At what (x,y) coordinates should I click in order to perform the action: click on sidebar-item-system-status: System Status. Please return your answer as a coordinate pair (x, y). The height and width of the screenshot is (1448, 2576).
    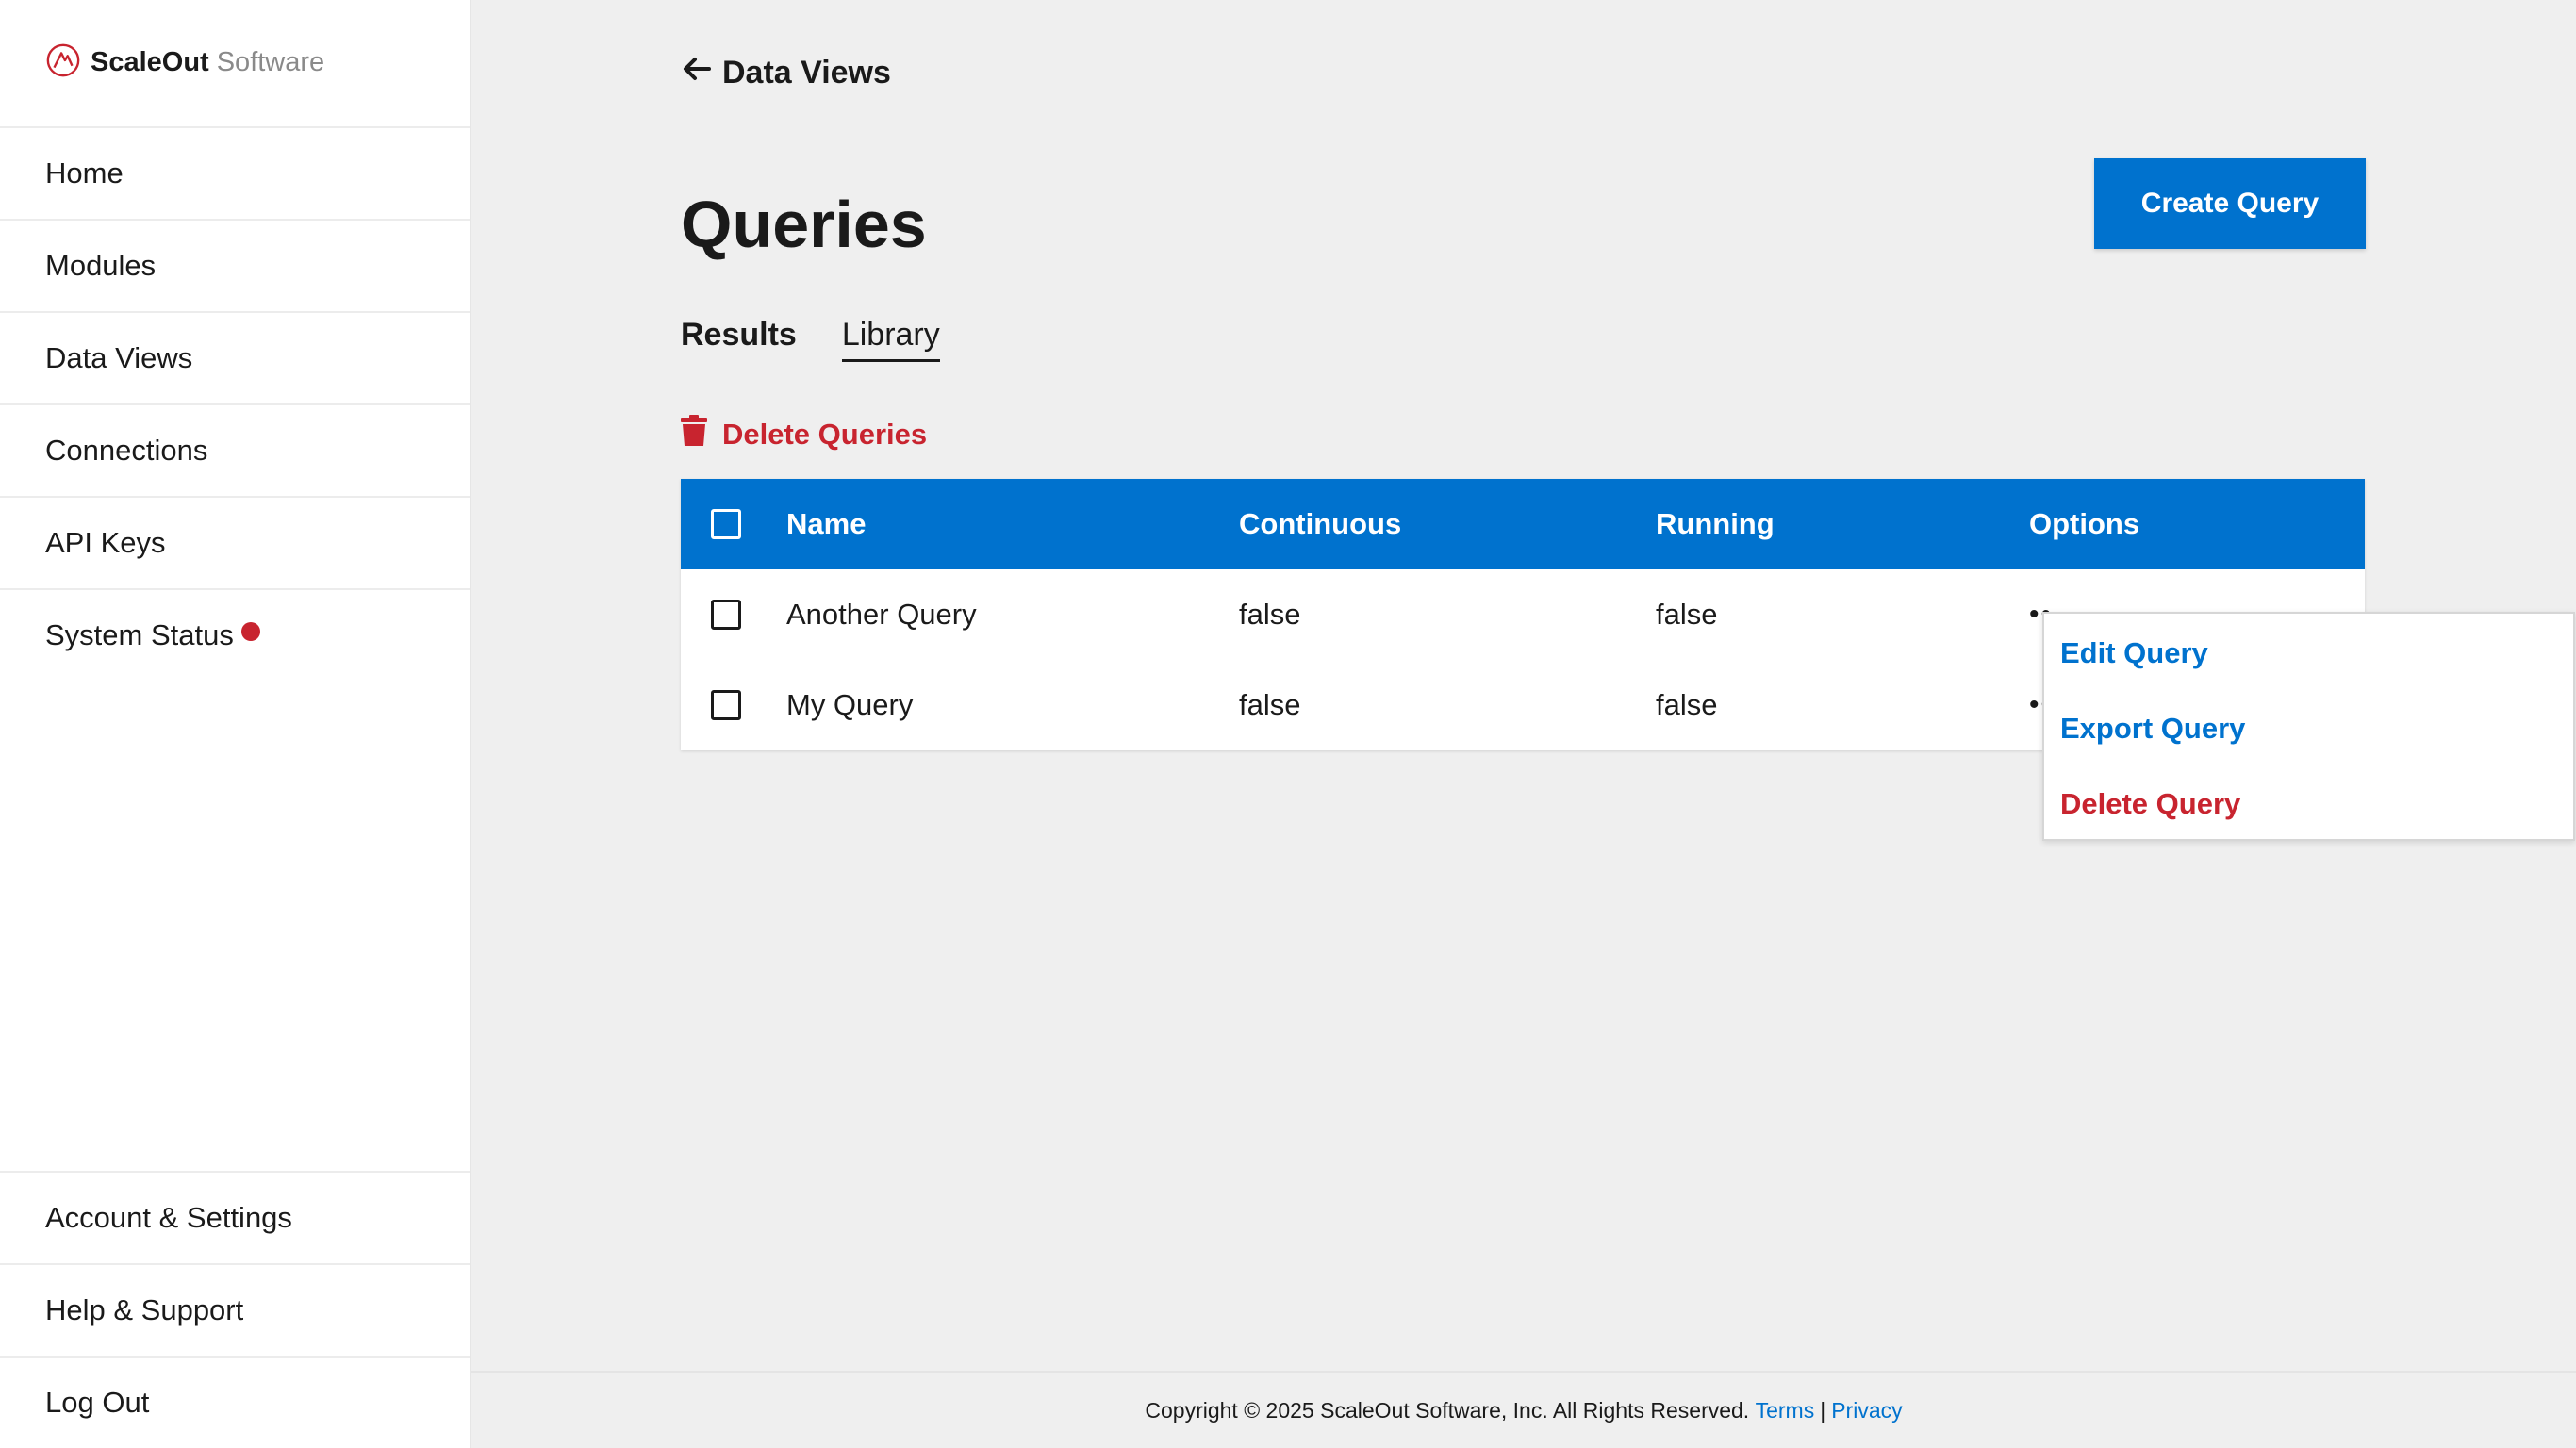
    Looking at the image, I should click on (235, 634).